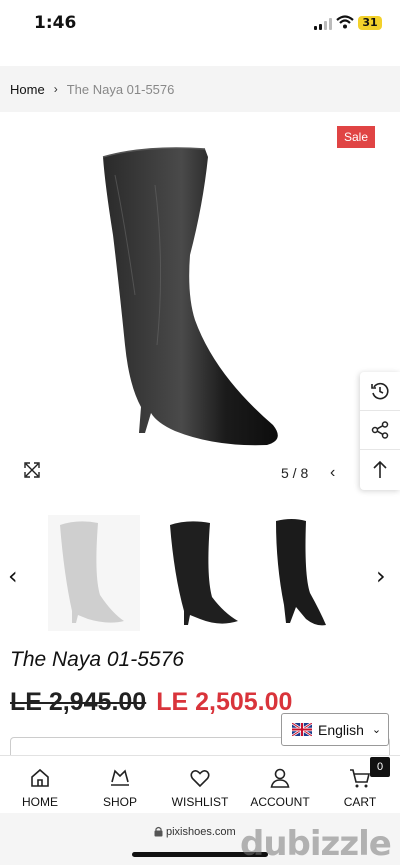 The image size is (400, 865). What do you see at coordinates (32, 470) in the screenshot?
I see `expand-icon` at bounding box center [32, 470].